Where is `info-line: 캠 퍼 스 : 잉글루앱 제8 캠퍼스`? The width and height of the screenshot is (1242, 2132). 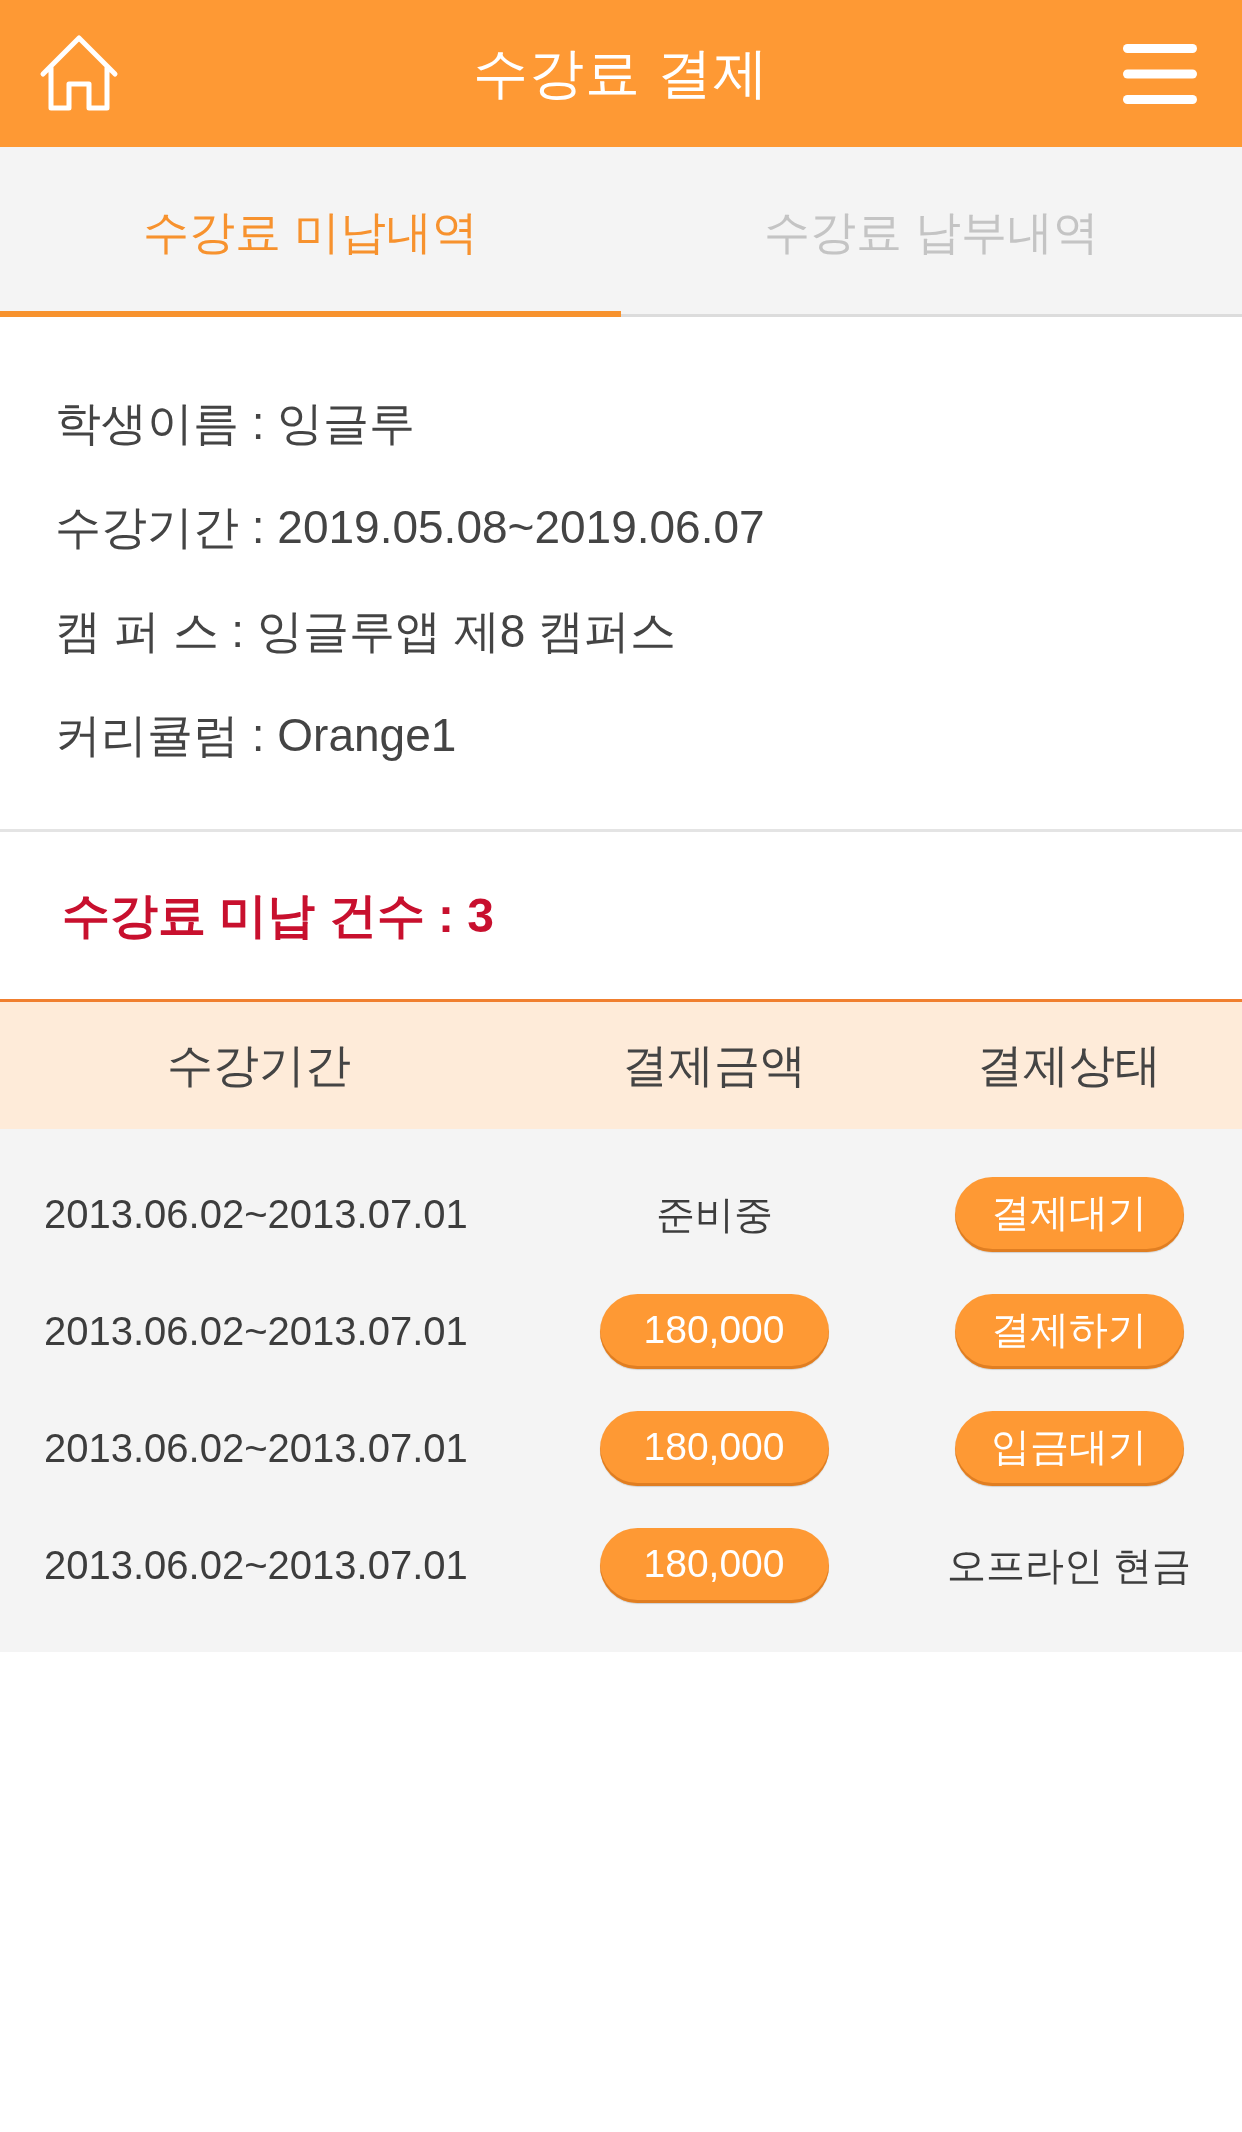 info-line: 캠 퍼 스 : 잉글루앱 제8 캠퍼스 is located at coordinates (366, 631).